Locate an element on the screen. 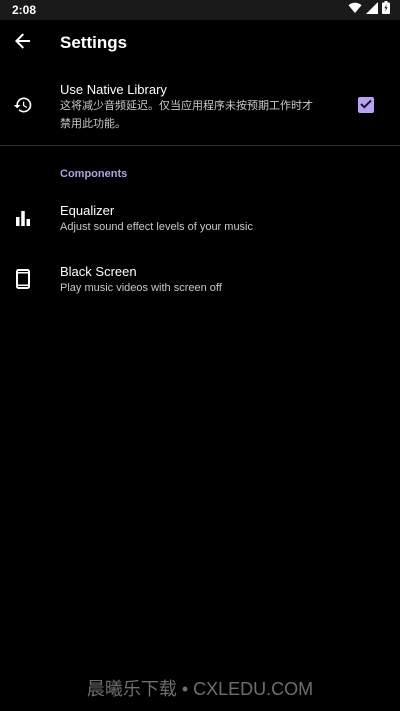 The image size is (400, 711). toolbar: Settings is located at coordinates (200, 43).